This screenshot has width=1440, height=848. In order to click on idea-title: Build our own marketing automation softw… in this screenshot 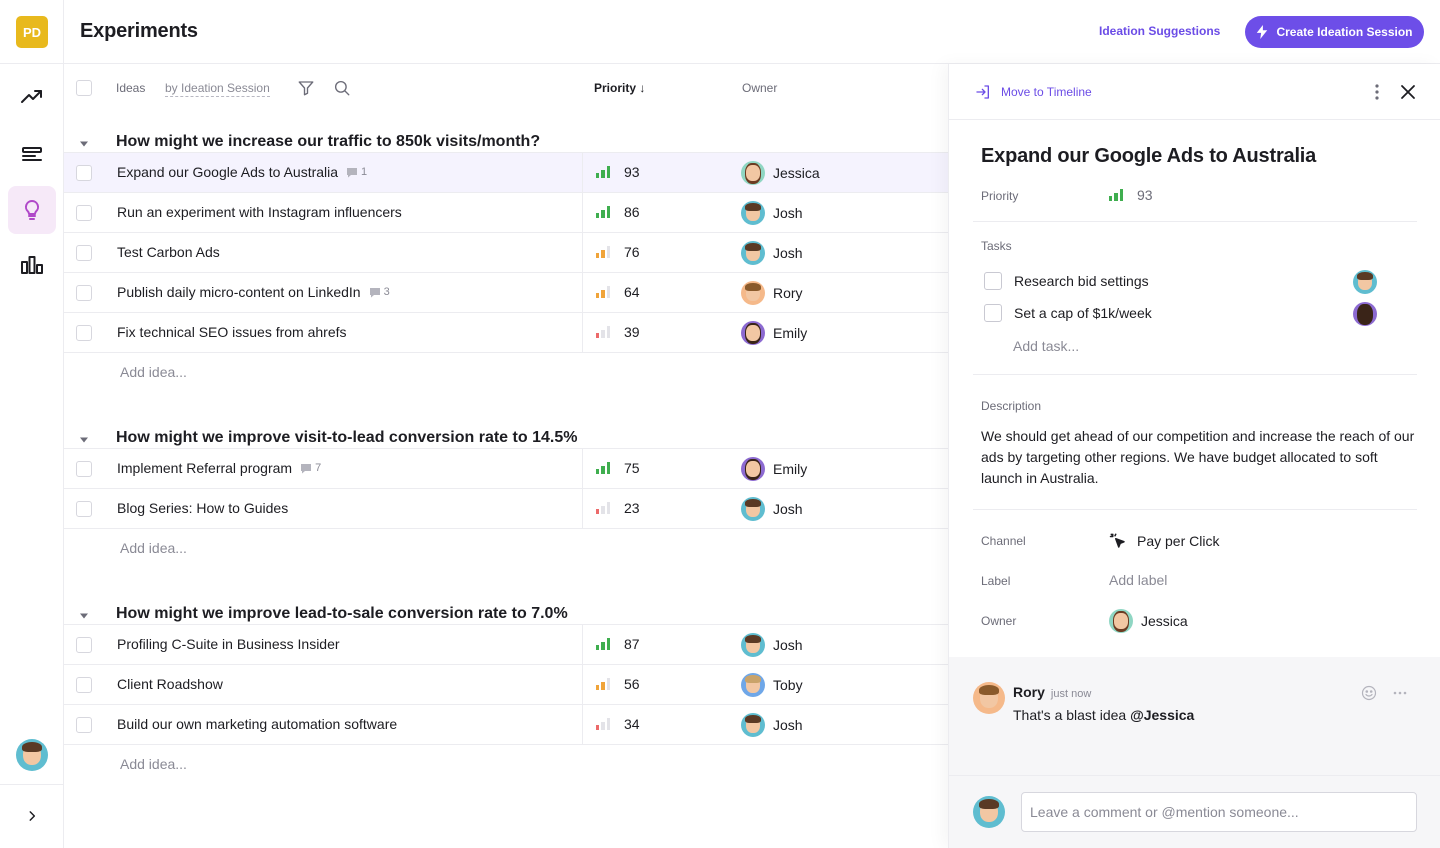, I will do `click(257, 724)`.